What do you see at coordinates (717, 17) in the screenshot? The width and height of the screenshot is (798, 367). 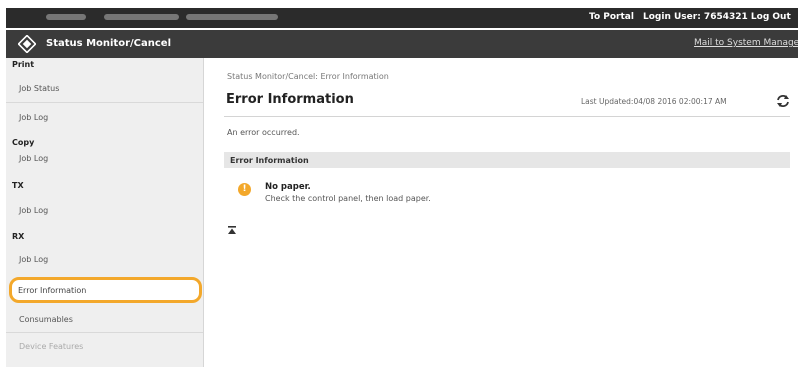 I see `login-user-info: Login User: 7654321 Log Out` at bounding box center [717, 17].